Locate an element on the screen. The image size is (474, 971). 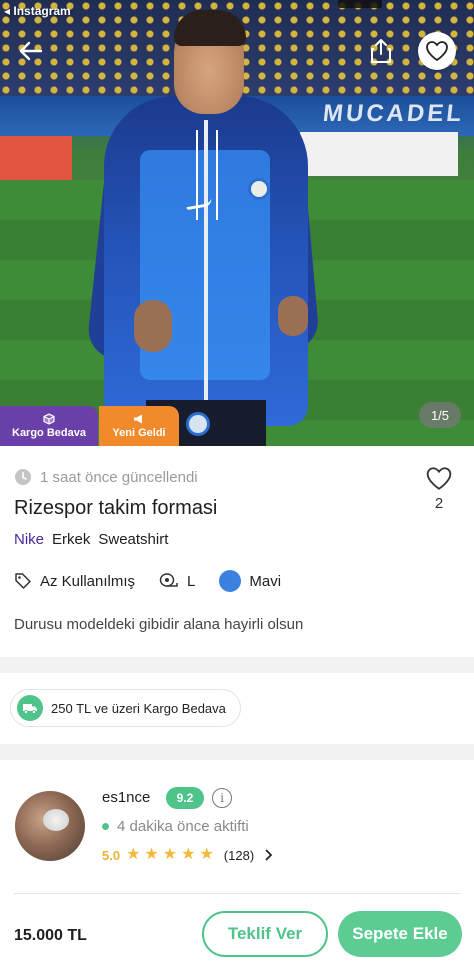
size-text: L is located at coordinates (191, 581).